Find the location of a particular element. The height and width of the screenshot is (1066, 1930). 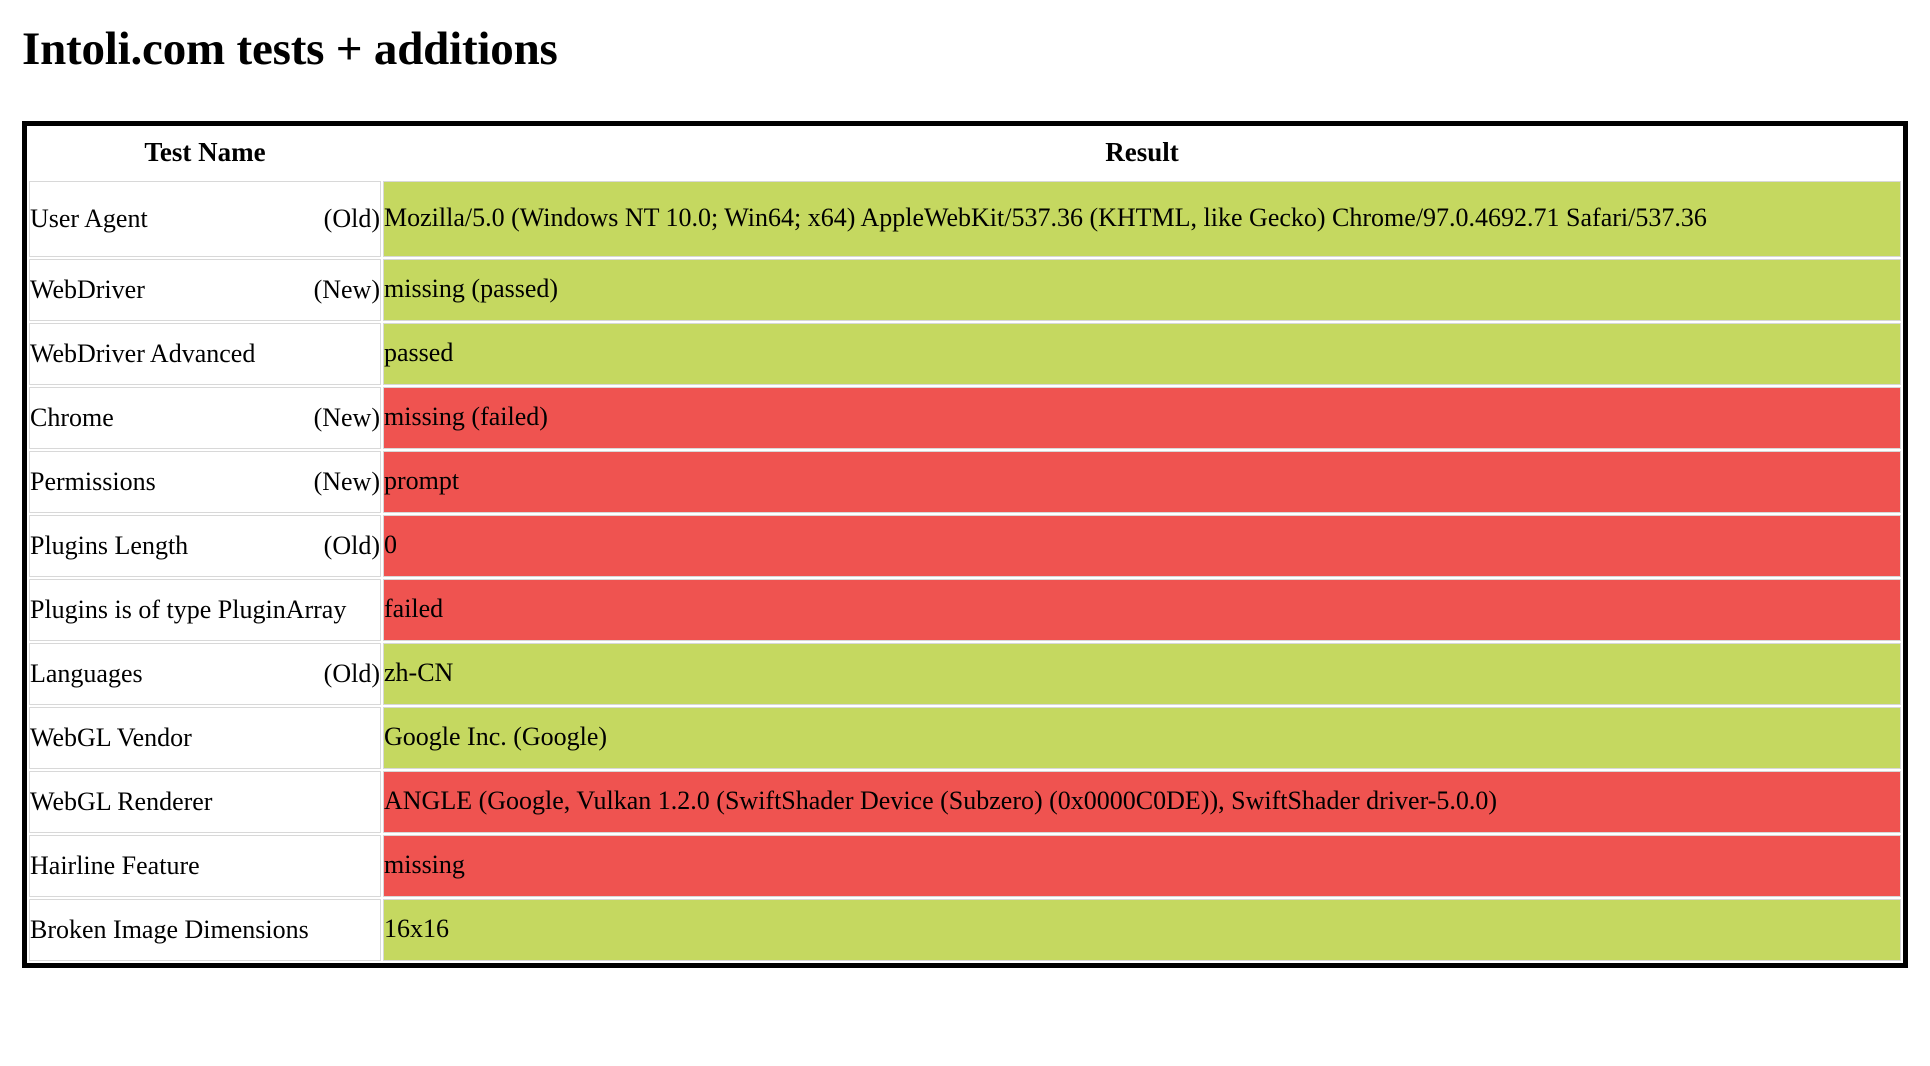

test-name-row: WebDriver (New) is located at coordinates (205, 290).